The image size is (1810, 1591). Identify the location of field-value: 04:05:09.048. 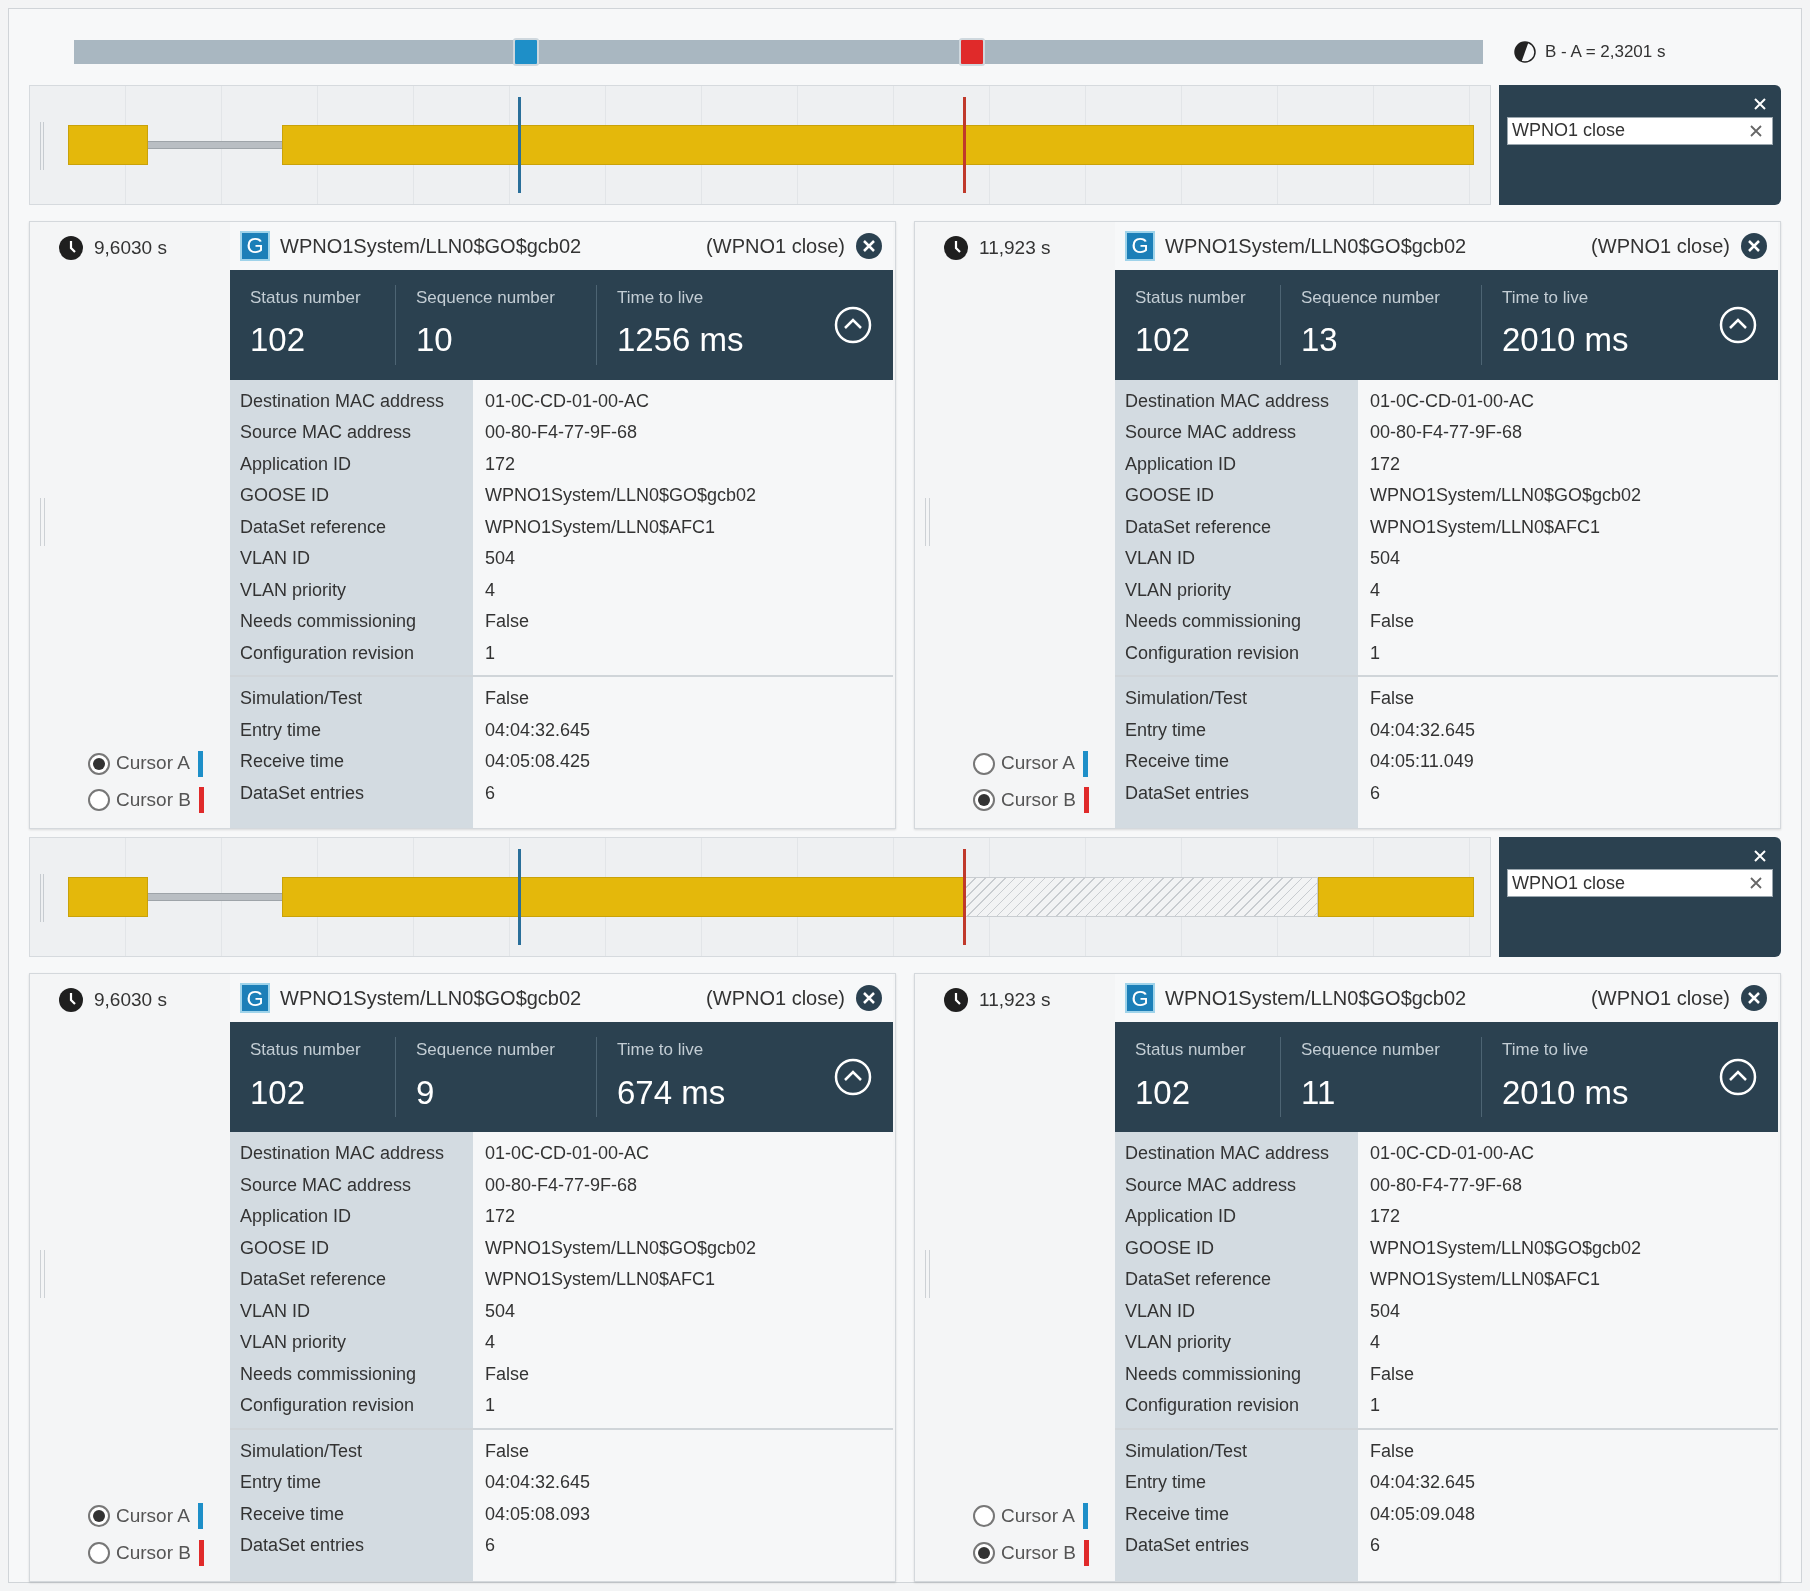
(1422, 1514).